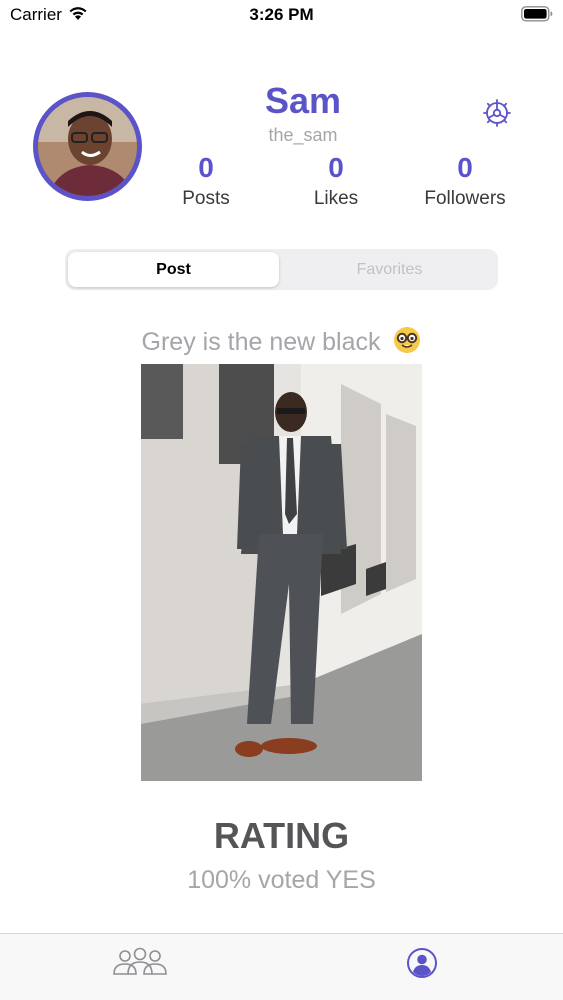 The image size is (563, 1000). I want to click on stat-followers: 0 Followers, so click(465, 181).